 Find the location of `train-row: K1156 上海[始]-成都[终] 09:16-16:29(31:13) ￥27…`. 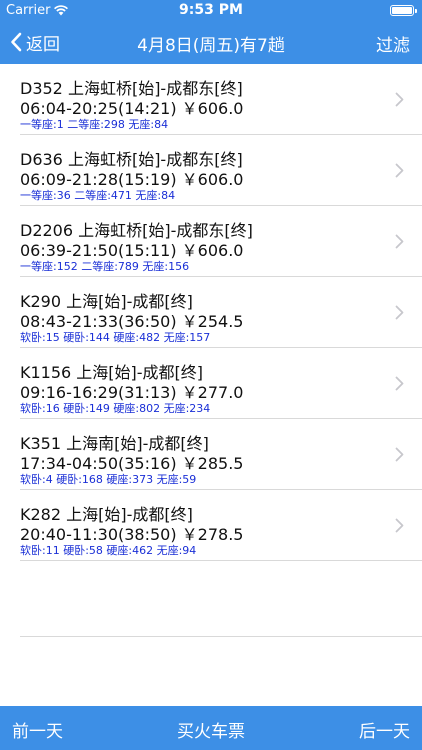

train-row: K1156 上海[始]-成都[终] 09:16-16:29(31:13) ￥27… is located at coordinates (221, 383).